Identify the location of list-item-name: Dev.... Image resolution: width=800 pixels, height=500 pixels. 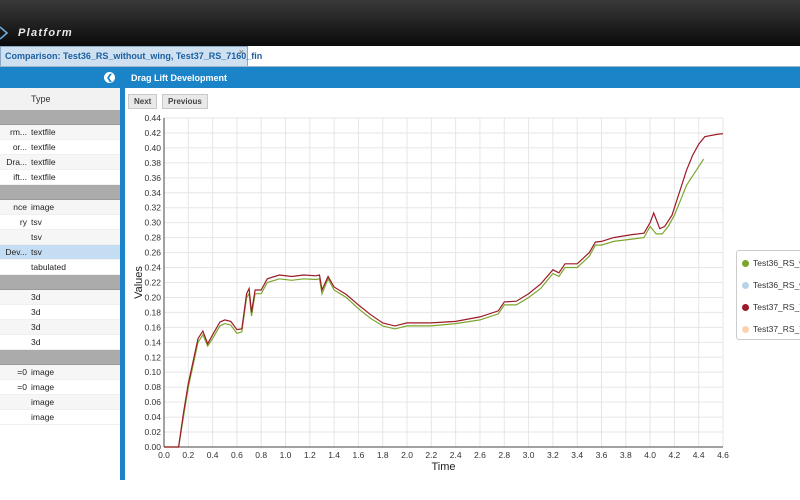
(16, 252).